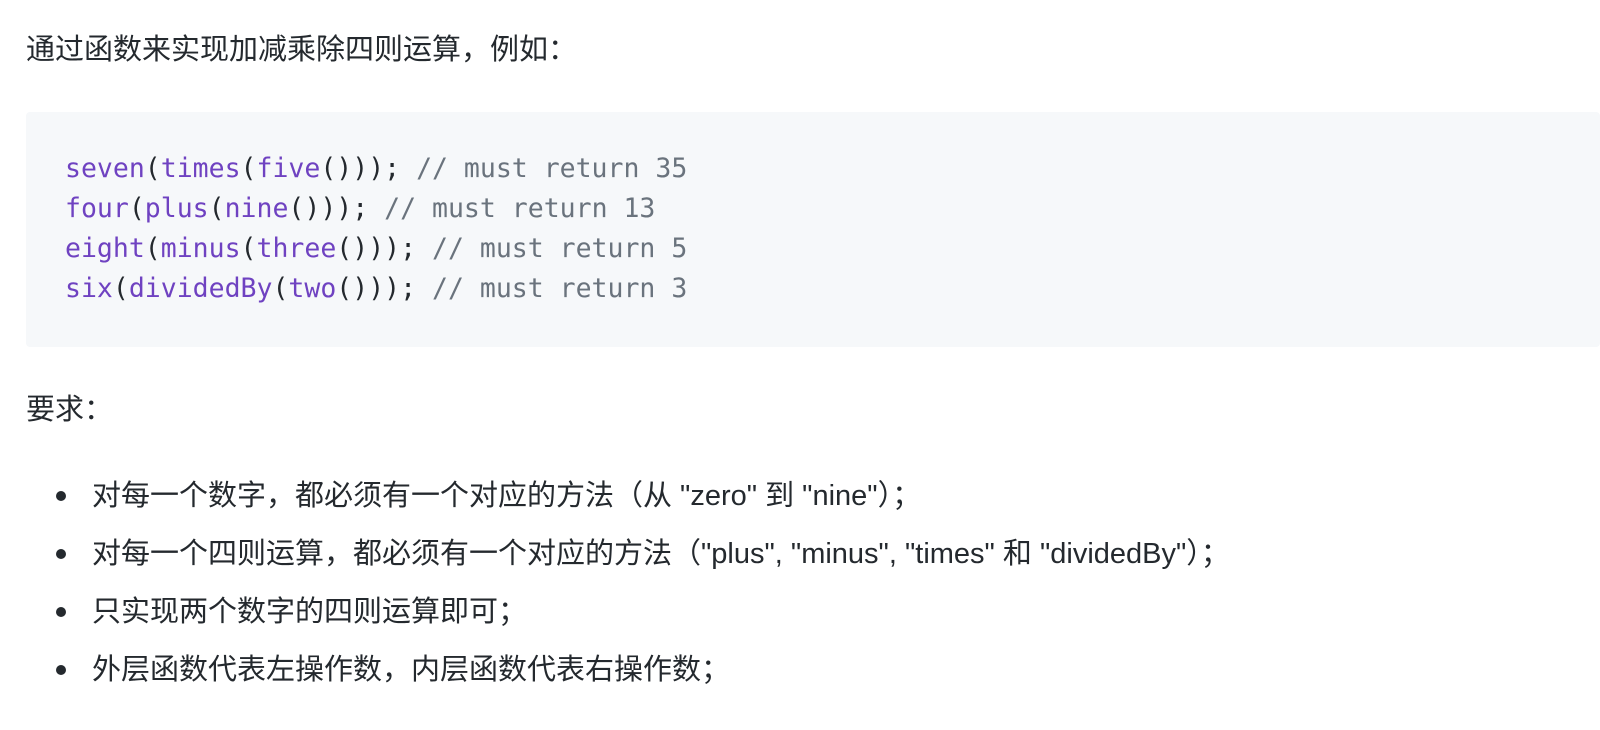 Image resolution: width=1600 pixels, height=730 pixels. I want to click on operator-function: times, so click(200, 168).